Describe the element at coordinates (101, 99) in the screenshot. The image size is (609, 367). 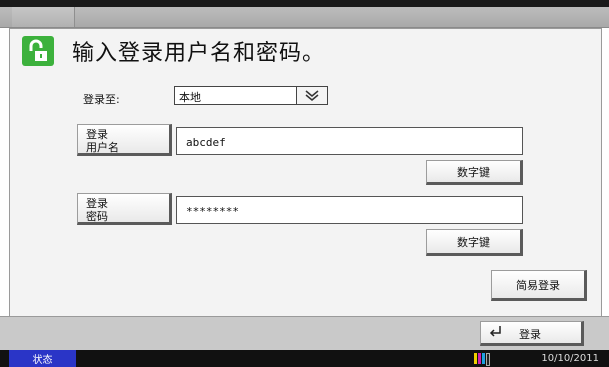
I see `login-to-label: 登录至:` at that location.